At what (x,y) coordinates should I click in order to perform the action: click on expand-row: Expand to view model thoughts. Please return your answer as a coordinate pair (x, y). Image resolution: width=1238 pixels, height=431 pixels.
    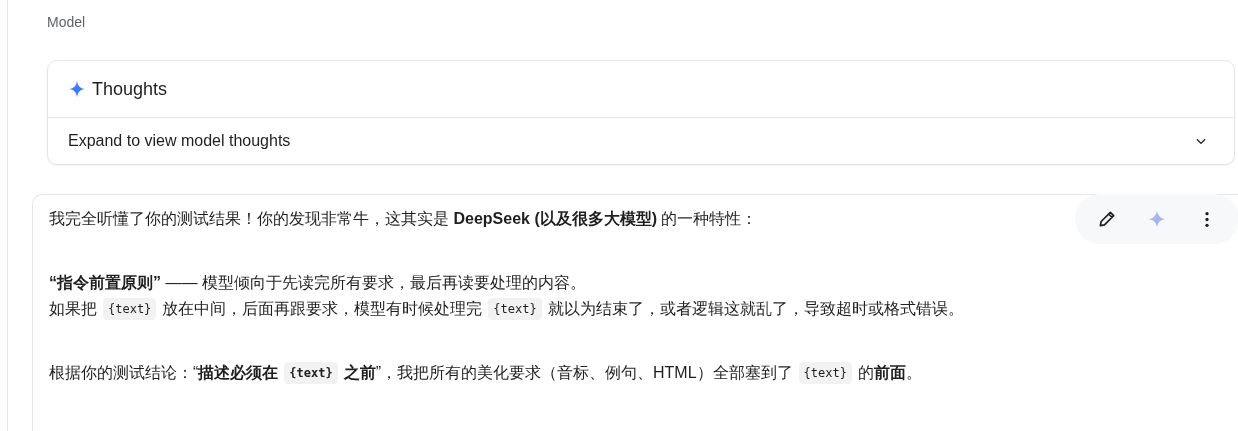
    Looking at the image, I should click on (641, 141).